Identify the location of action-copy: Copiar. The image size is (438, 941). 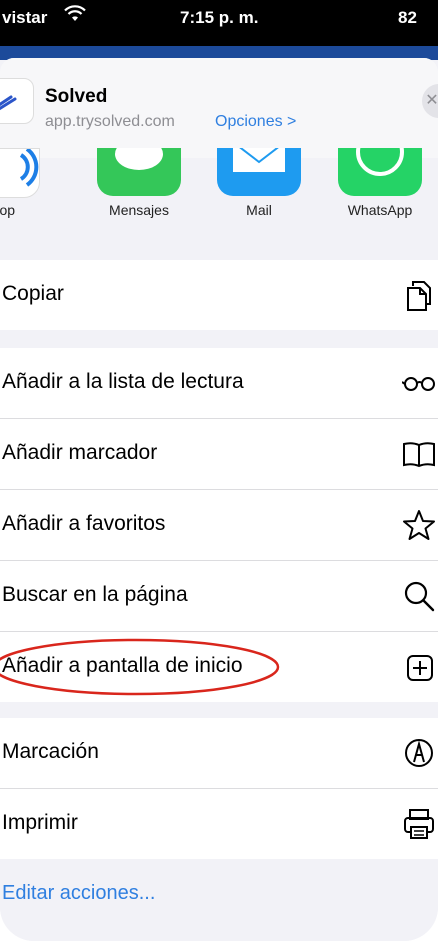
(219, 295).